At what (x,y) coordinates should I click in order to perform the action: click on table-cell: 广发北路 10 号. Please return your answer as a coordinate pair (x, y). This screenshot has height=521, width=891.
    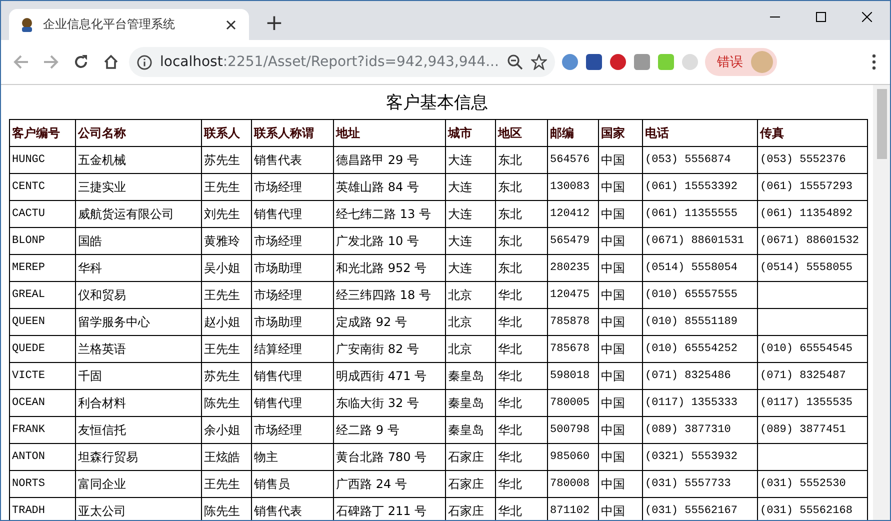
    Looking at the image, I should click on (390, 241).